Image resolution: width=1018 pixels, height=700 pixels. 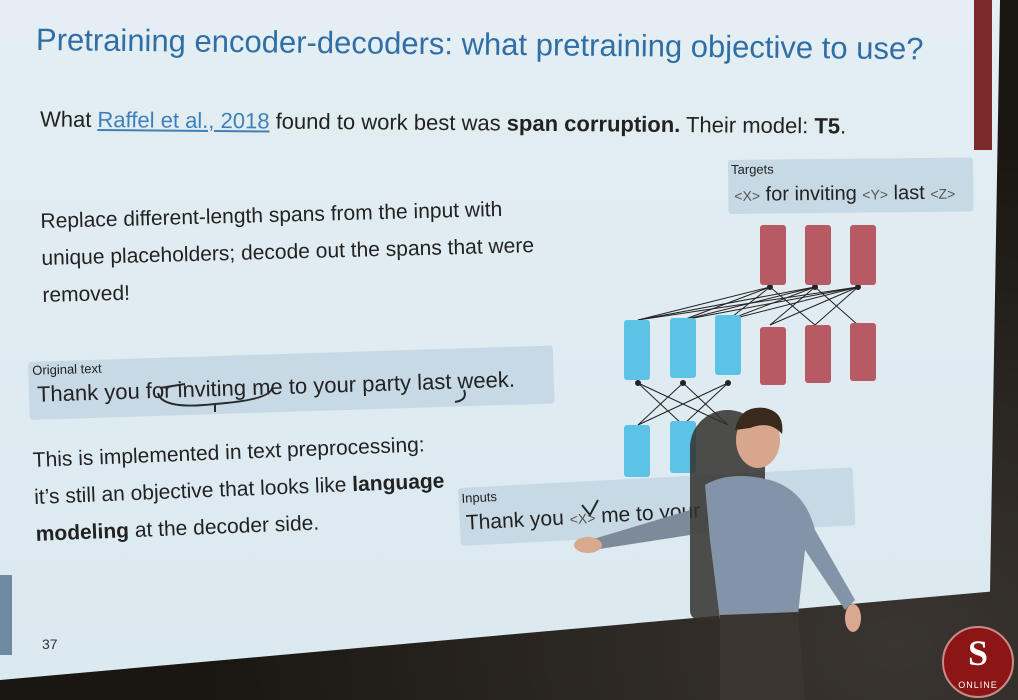 What do you see at coordinates (717, 553) in the screenshot?
I see `presenter` at bounding box center [717, 553].